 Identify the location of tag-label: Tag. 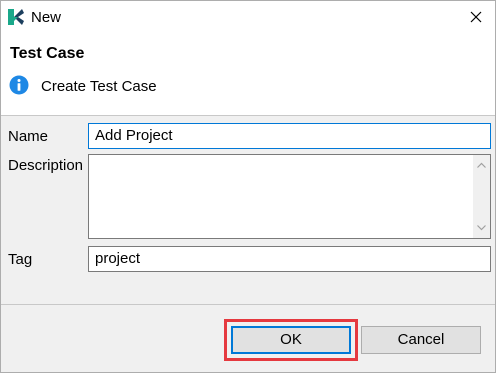
(20, 259).